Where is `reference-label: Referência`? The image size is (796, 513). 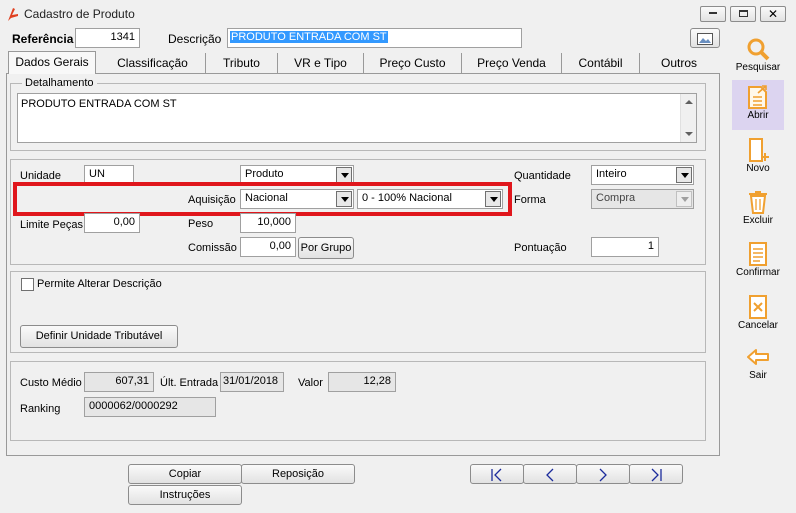
reference-label: Referência is located at coordinates (43, 39).